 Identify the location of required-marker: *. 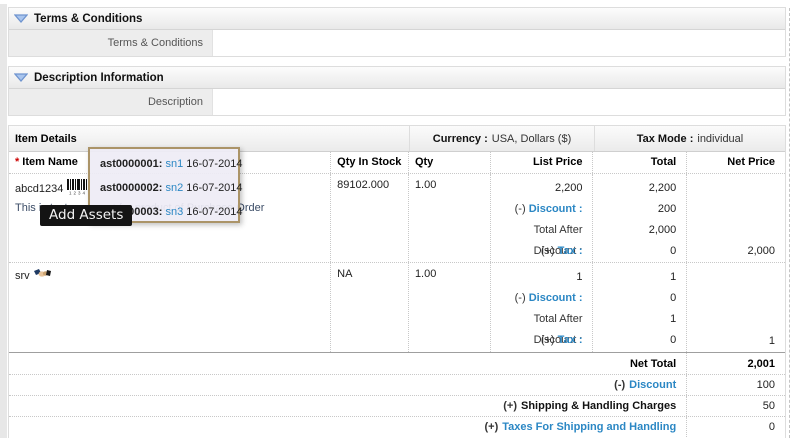
(17, 162).